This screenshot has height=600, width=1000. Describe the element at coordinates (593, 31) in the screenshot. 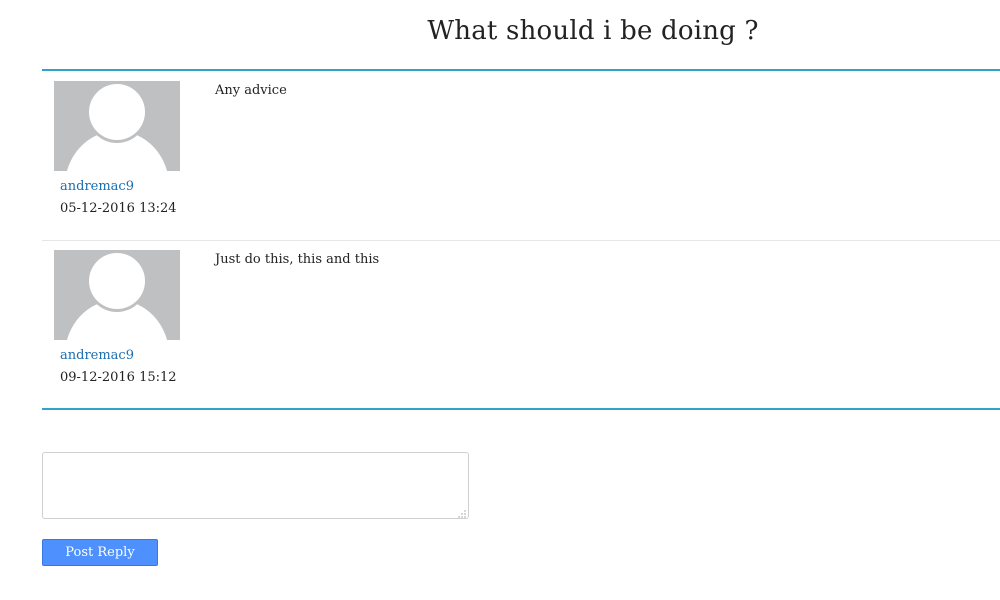

I see `page-title: What should i be doing ?` at that location.